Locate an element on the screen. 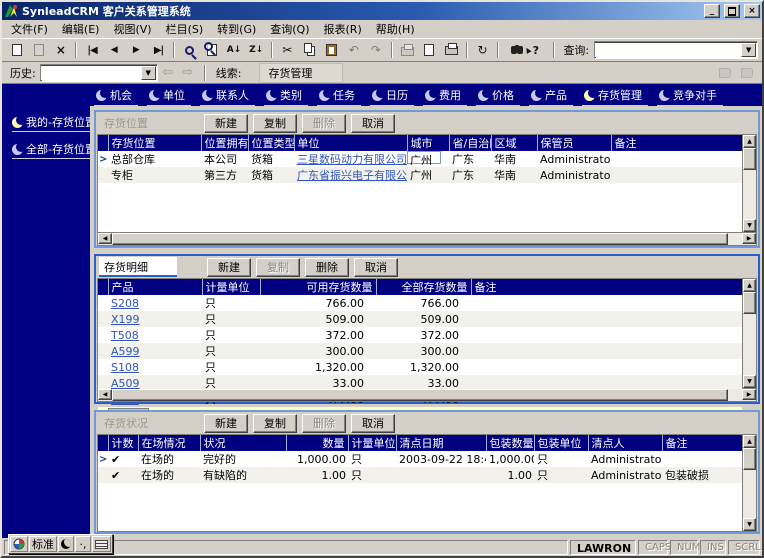  col-location: 存货位置 is located at coordinates (154, 143).